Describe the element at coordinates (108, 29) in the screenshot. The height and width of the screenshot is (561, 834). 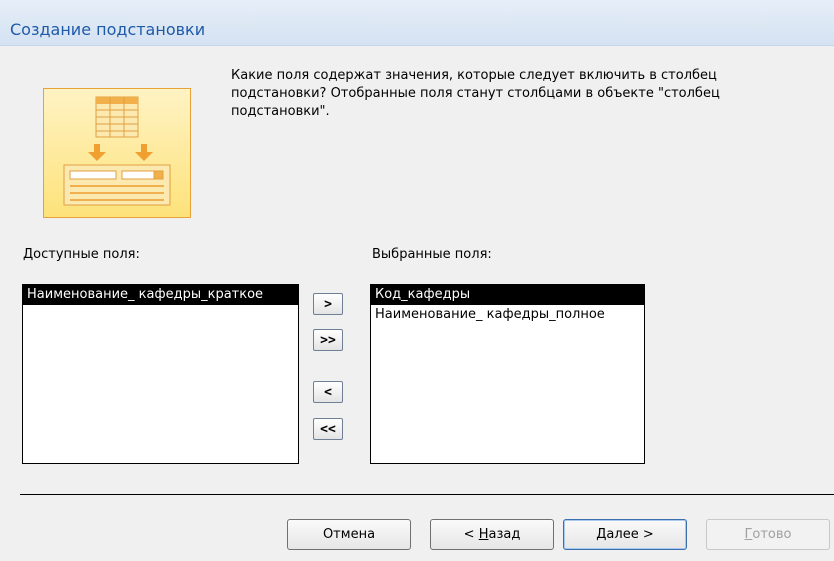
I see `window-title: Создание подстановки` at that location.